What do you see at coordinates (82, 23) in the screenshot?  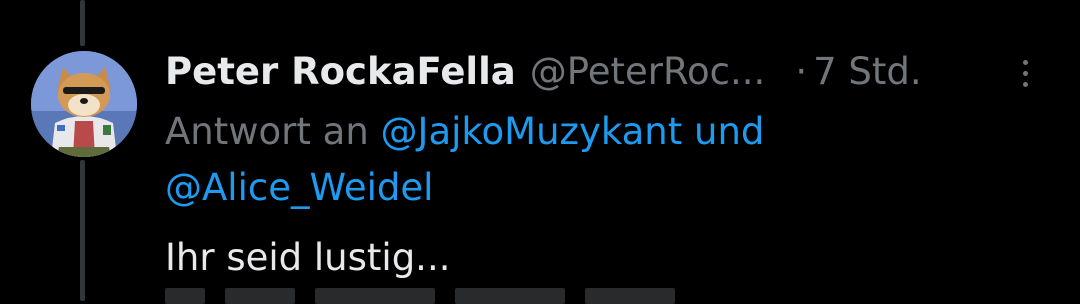 I see `thread-connector-top` at bounding box center [82, 23].